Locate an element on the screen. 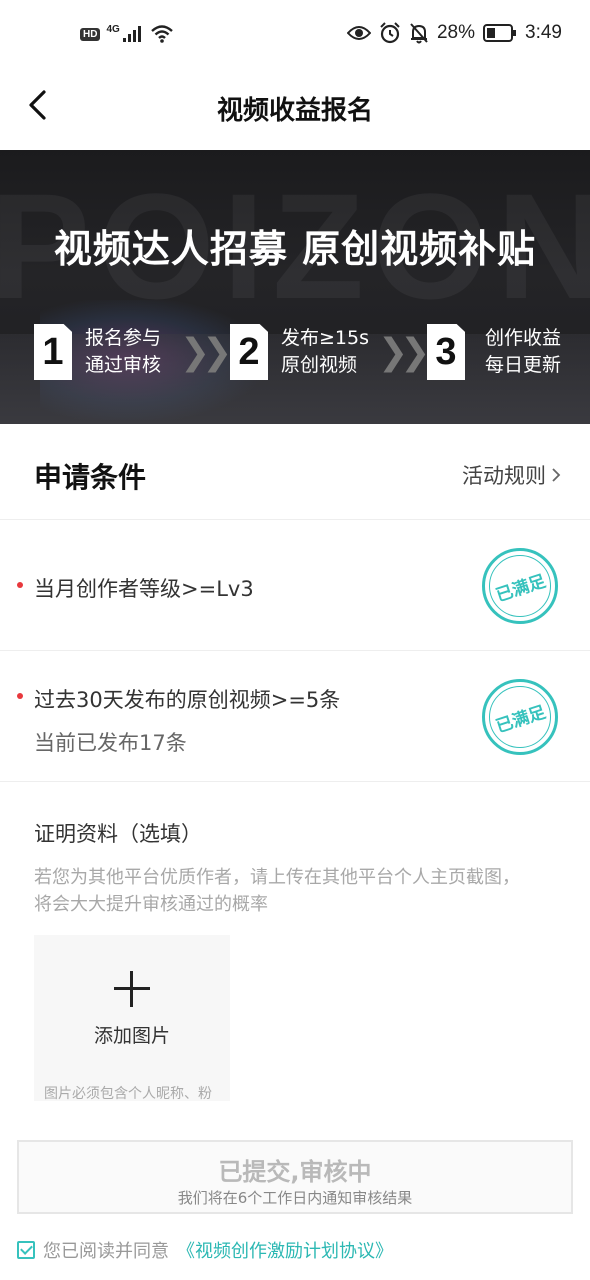  step-line1: 创作收益 is located at coordinates (523, 338).